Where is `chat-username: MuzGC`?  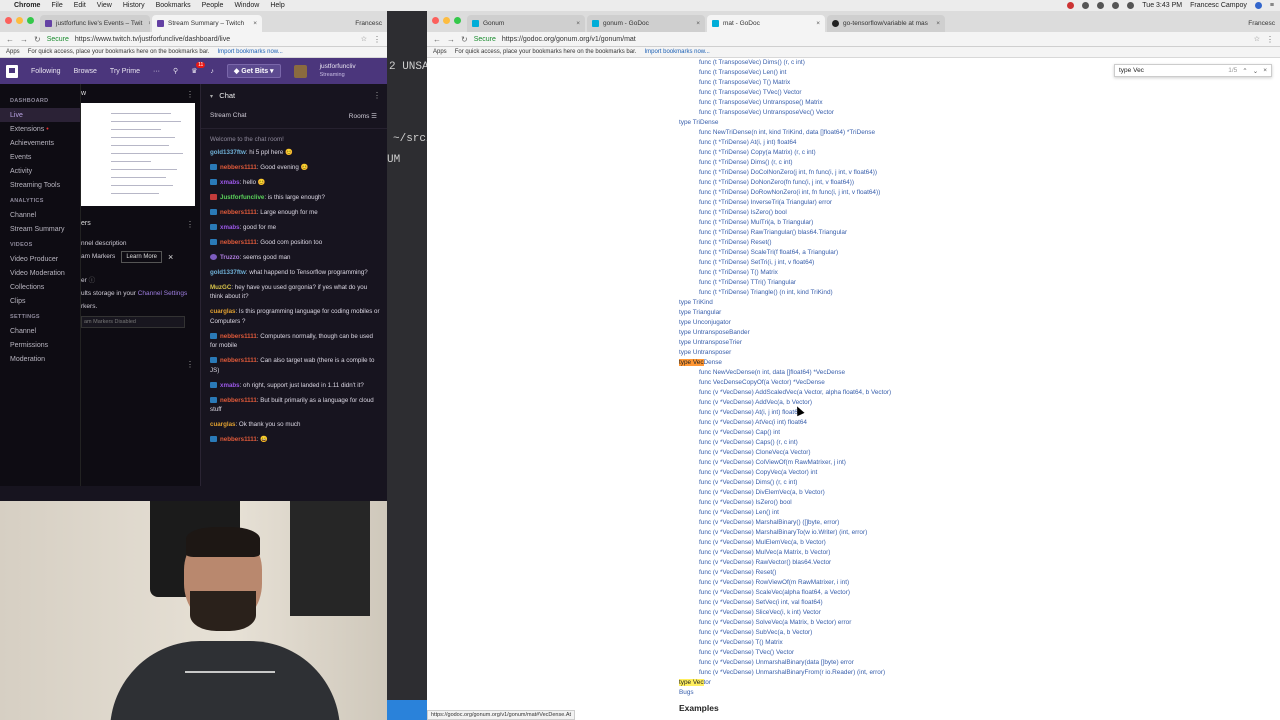
chat-username: MuzGC is located at coordinates (220, 287).